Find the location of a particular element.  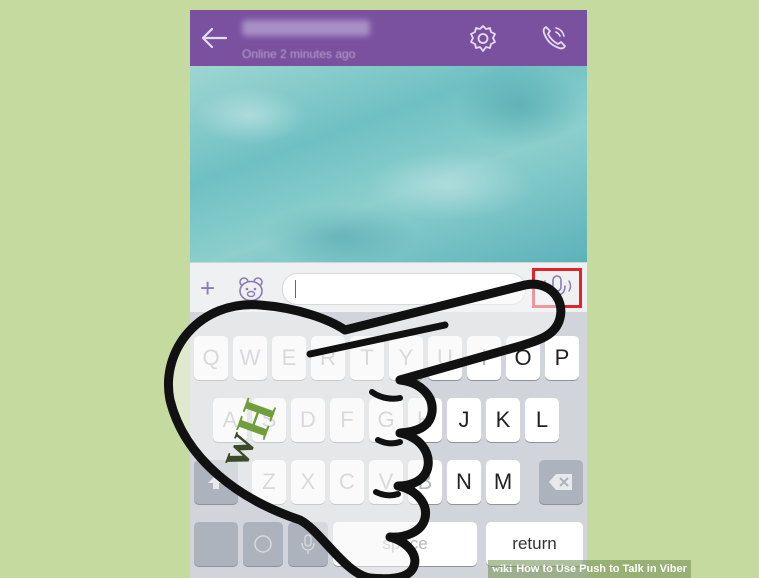

text-caret is located at coordinates (295, 289).